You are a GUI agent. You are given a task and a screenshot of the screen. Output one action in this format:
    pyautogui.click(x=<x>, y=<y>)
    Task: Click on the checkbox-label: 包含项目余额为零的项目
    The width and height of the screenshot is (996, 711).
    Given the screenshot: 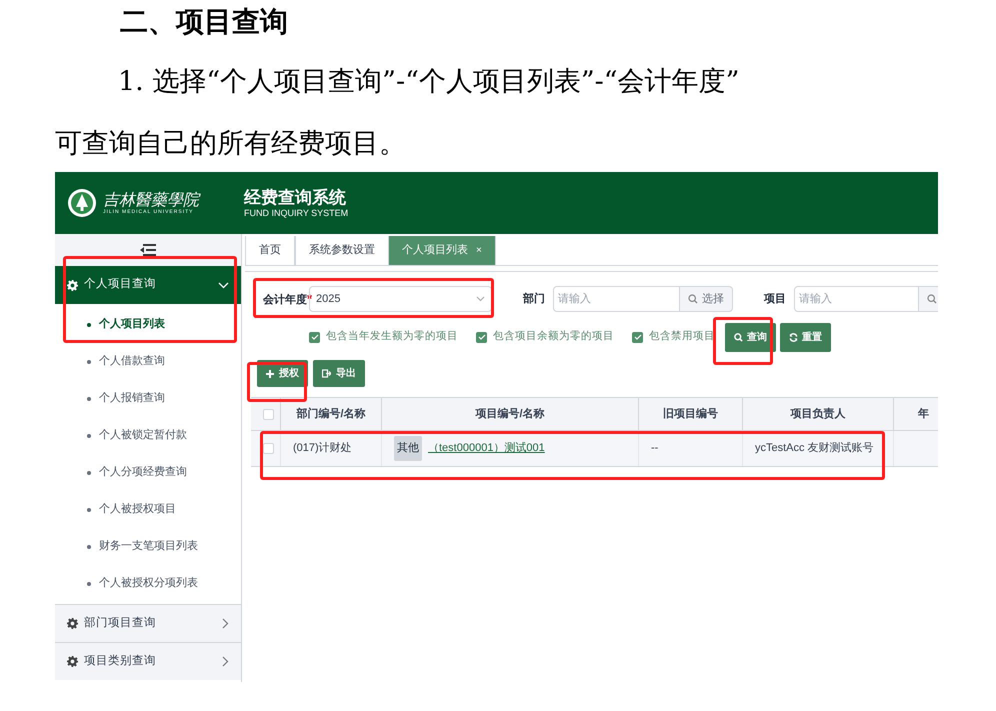 What is the action you would take?
    pyautogui.click(x=553, y=336)
    